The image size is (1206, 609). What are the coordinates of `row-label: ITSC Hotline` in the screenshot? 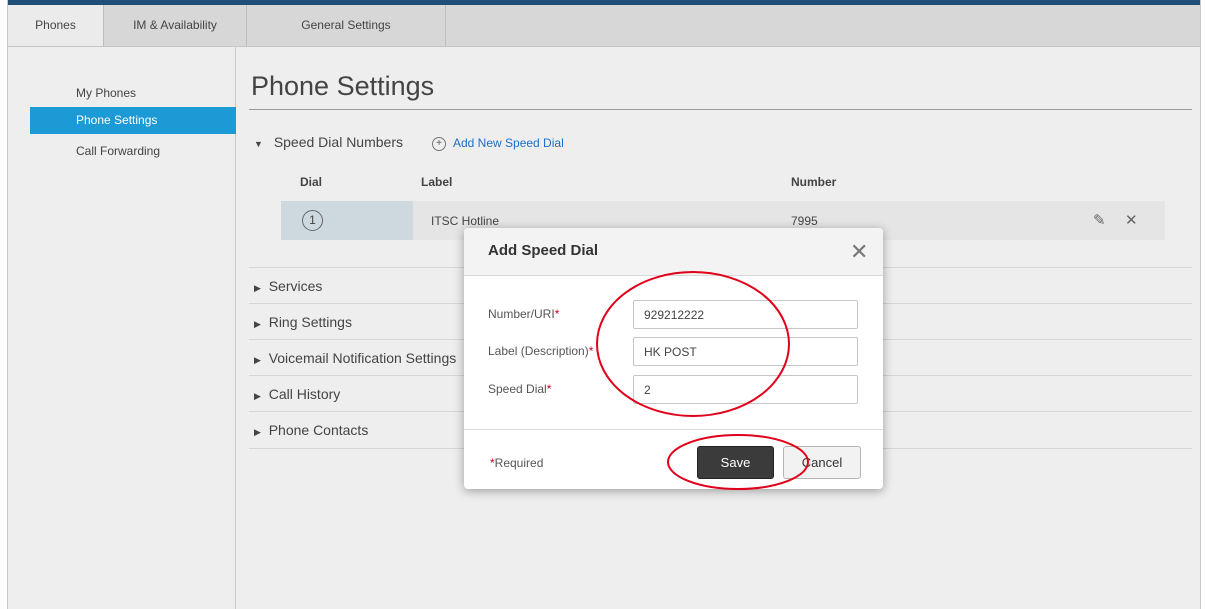 It's located at (465, 221).